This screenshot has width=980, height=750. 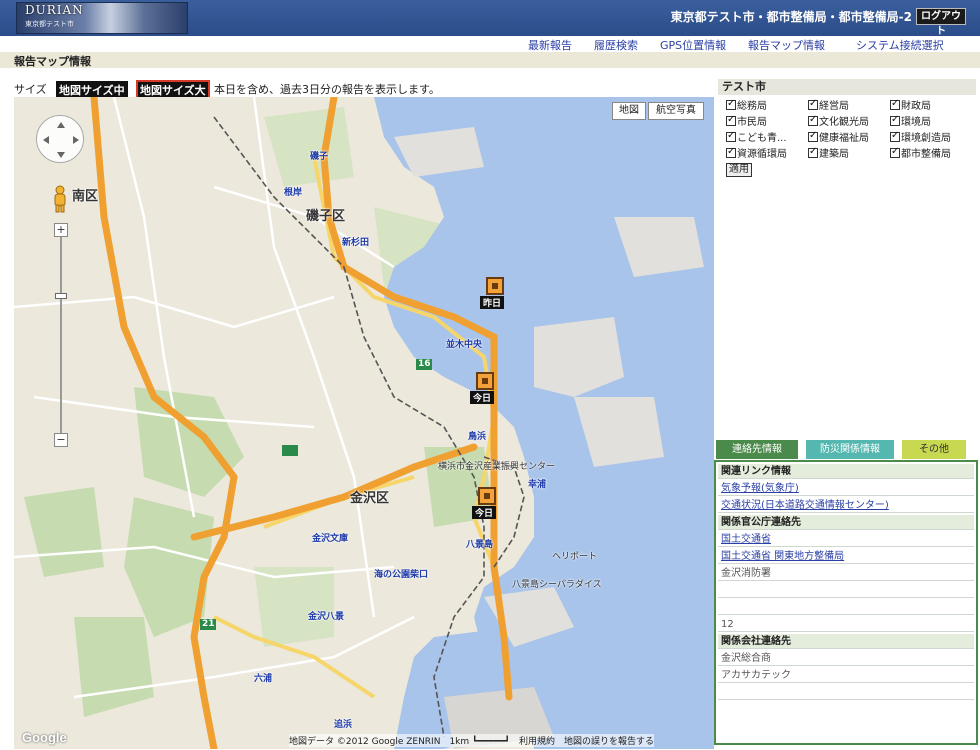 What do you see at coordinates (30, 89) in the screenshot?
I see `size-label: サイズ` at bounding box center [30, 89].